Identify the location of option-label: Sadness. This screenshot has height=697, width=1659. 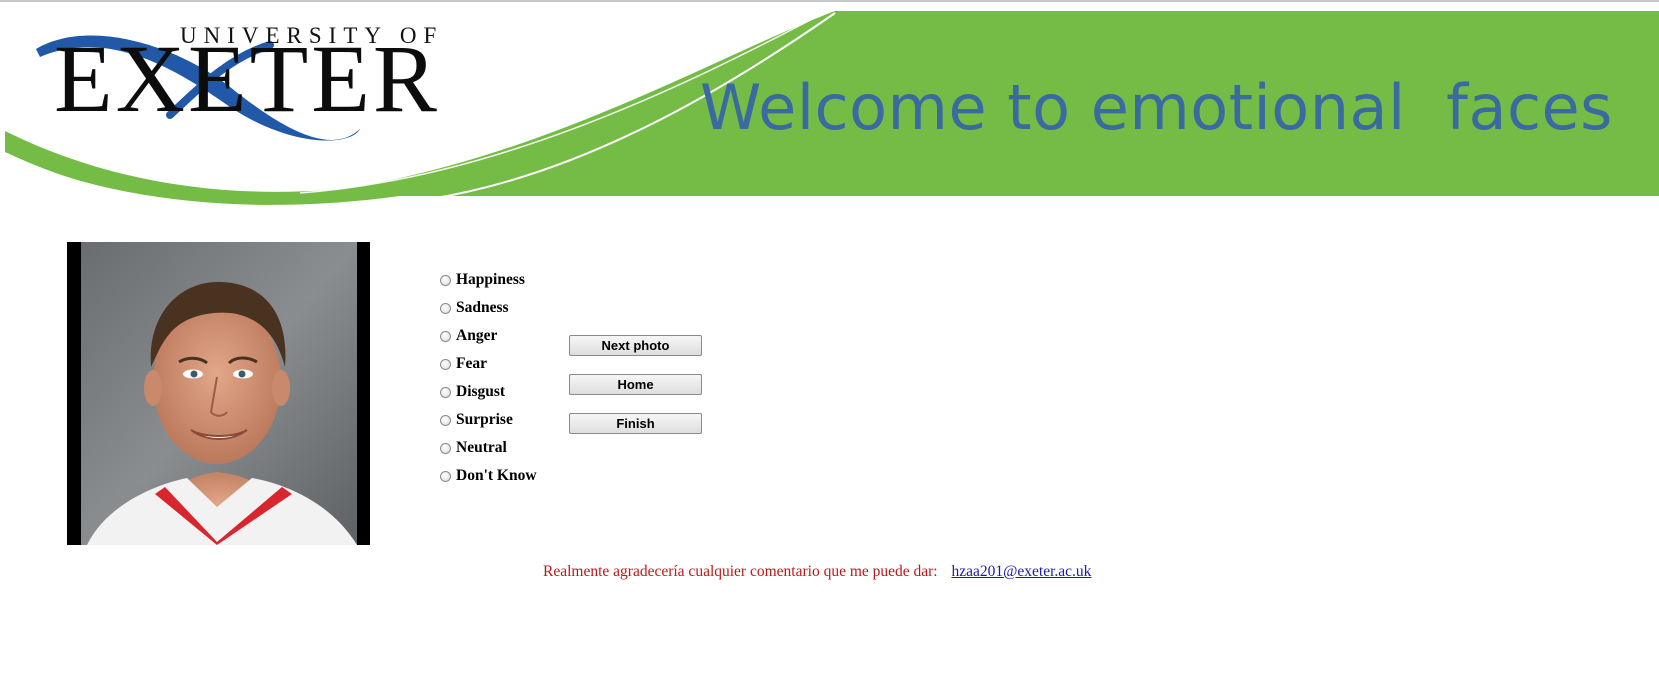
(482, 307).